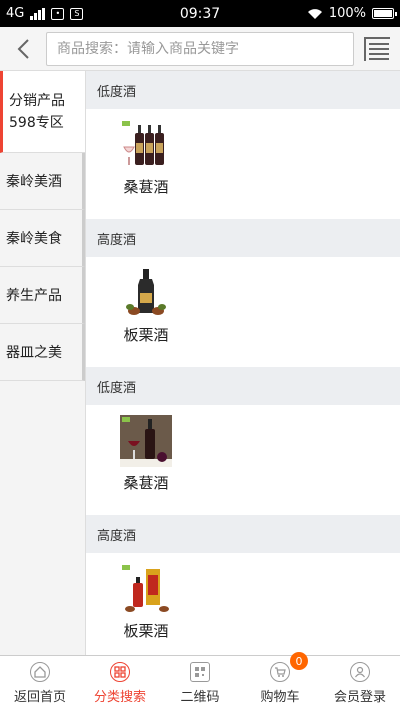  Describe the element at coordinates (200, 13) in the screenshot. I see `status-bar: 4G • S 09:37 100%` at that location.